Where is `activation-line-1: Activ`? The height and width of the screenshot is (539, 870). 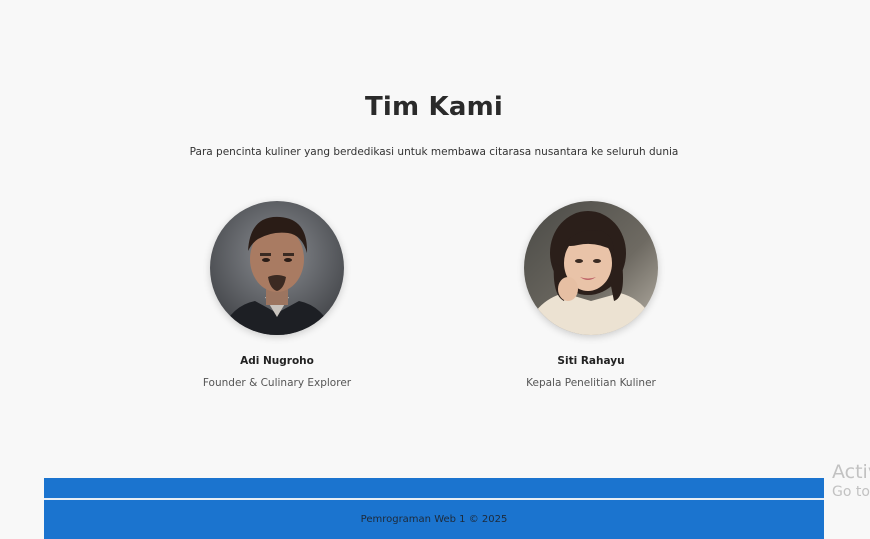 activation-line-1: Activ is located at coordinates (851, 472).